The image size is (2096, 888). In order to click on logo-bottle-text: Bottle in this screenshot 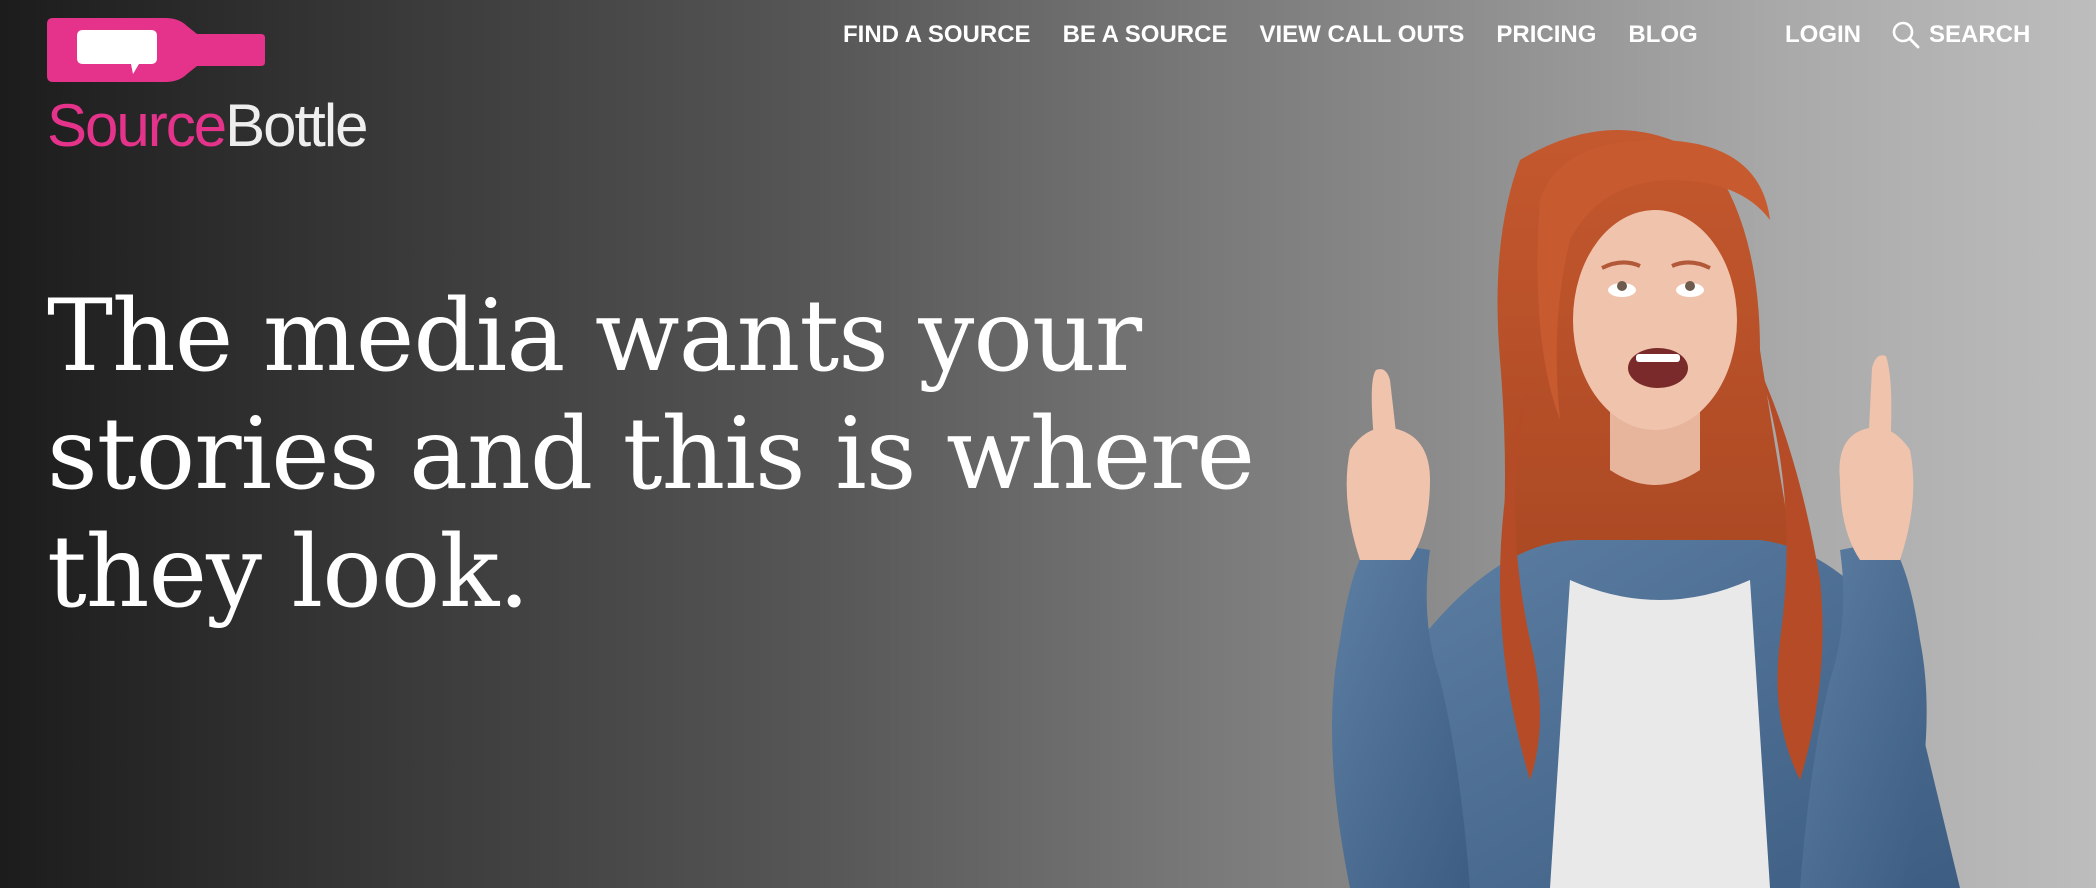, I will do `click(296, 125)`.